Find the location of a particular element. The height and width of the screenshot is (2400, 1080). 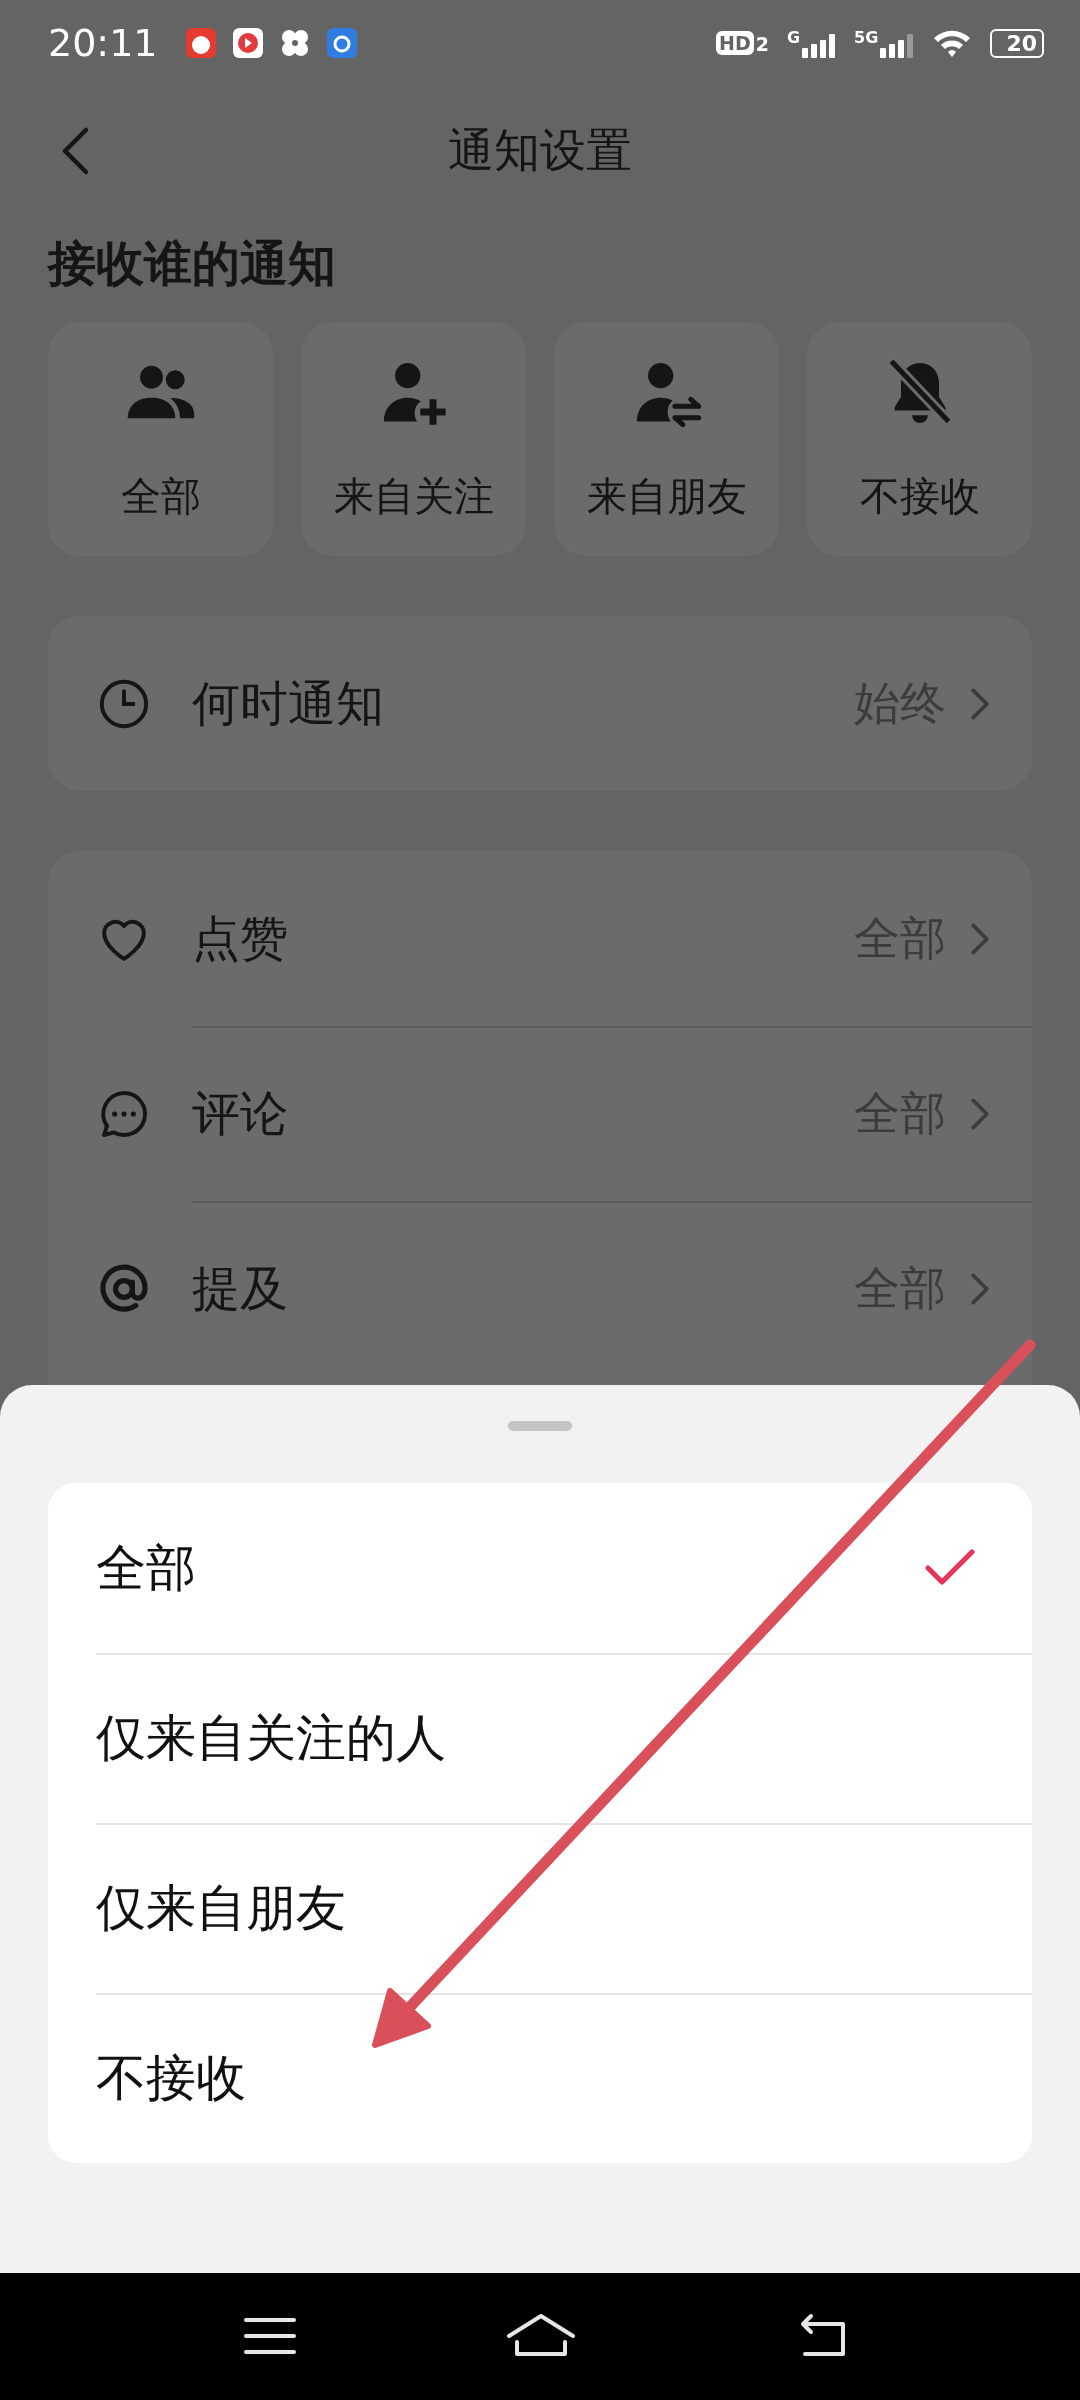

back-icon is located at coordinates (75, 151).